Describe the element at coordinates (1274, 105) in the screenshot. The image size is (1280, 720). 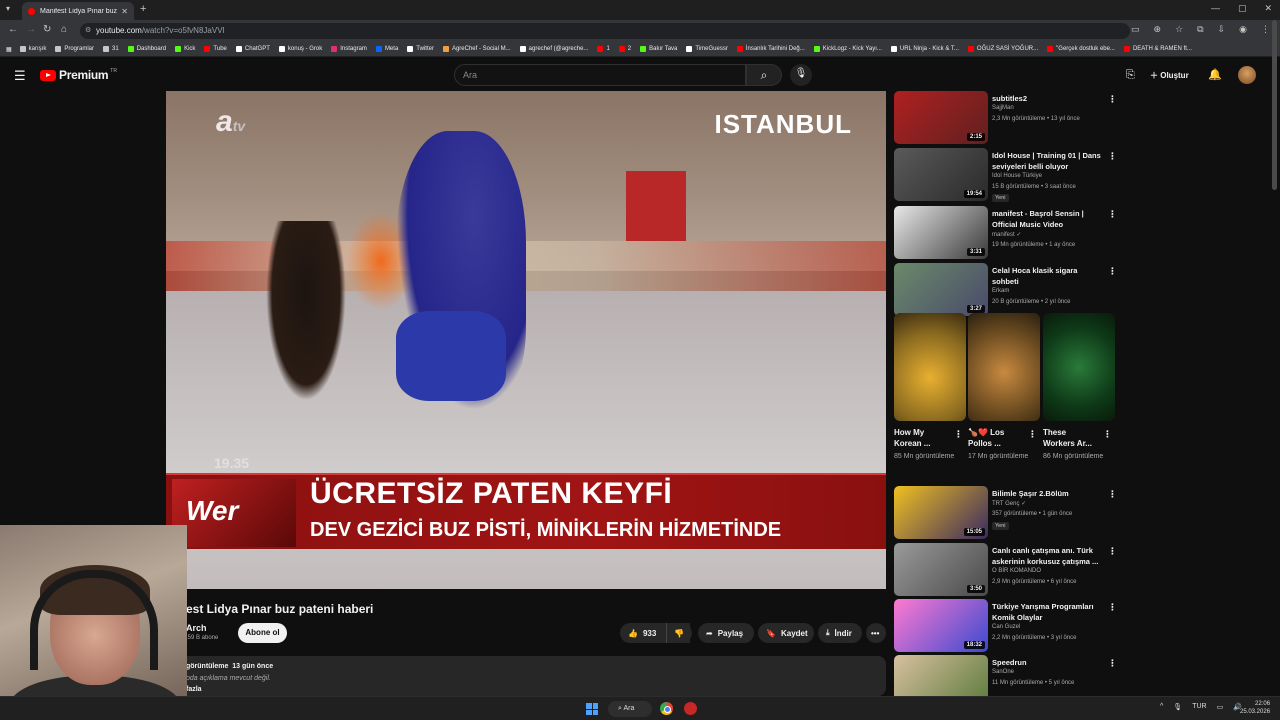
I see `page-scrollbar` at that location.